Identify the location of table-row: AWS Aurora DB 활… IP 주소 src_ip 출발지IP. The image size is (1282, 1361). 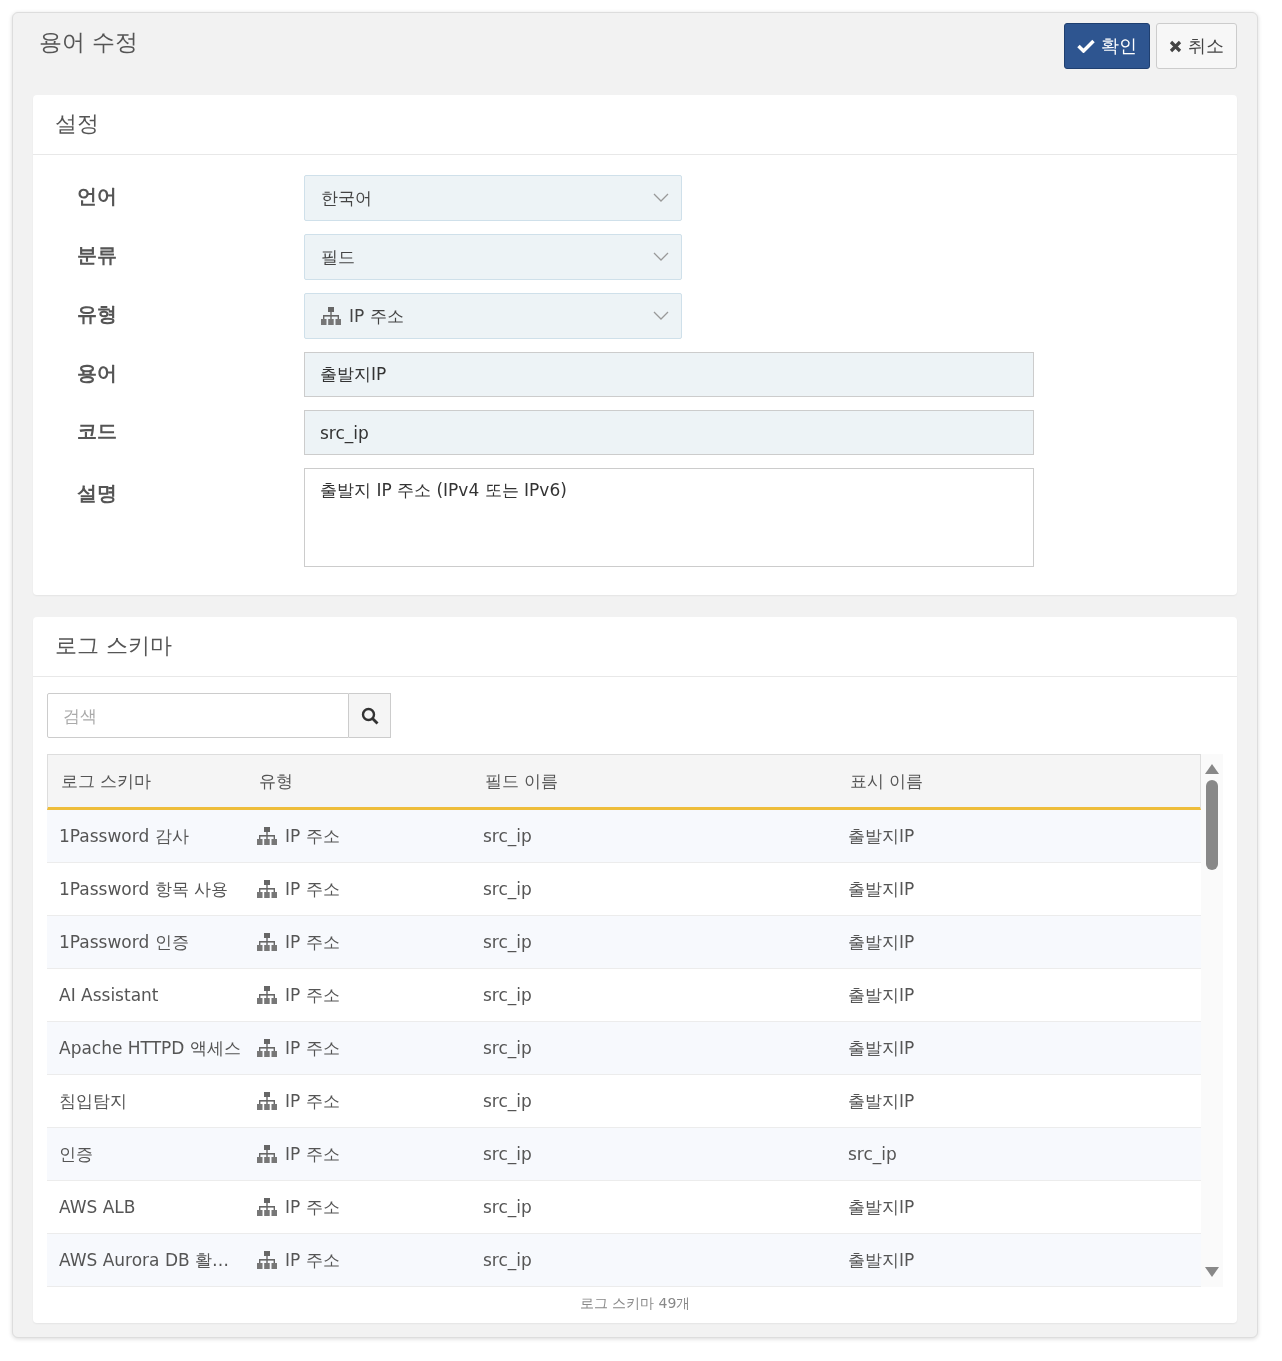
(624, 1260).